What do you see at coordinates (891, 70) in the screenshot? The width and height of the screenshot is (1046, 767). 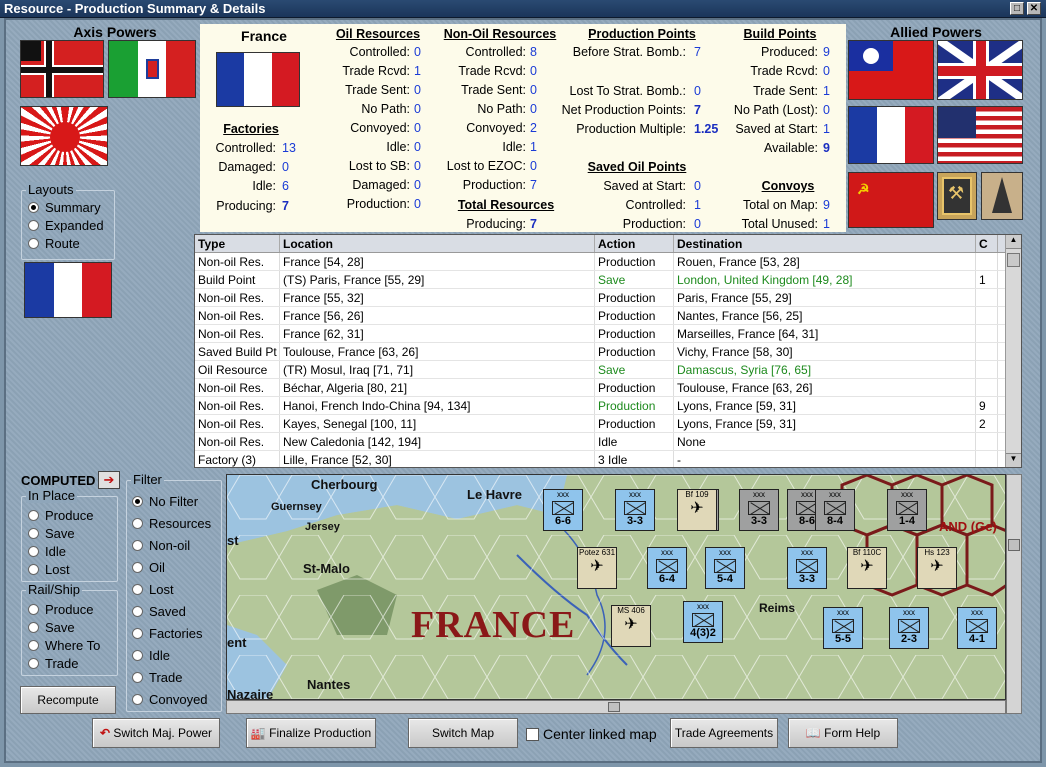 I see `china-flag-icon` at bounding box center [891, 70].